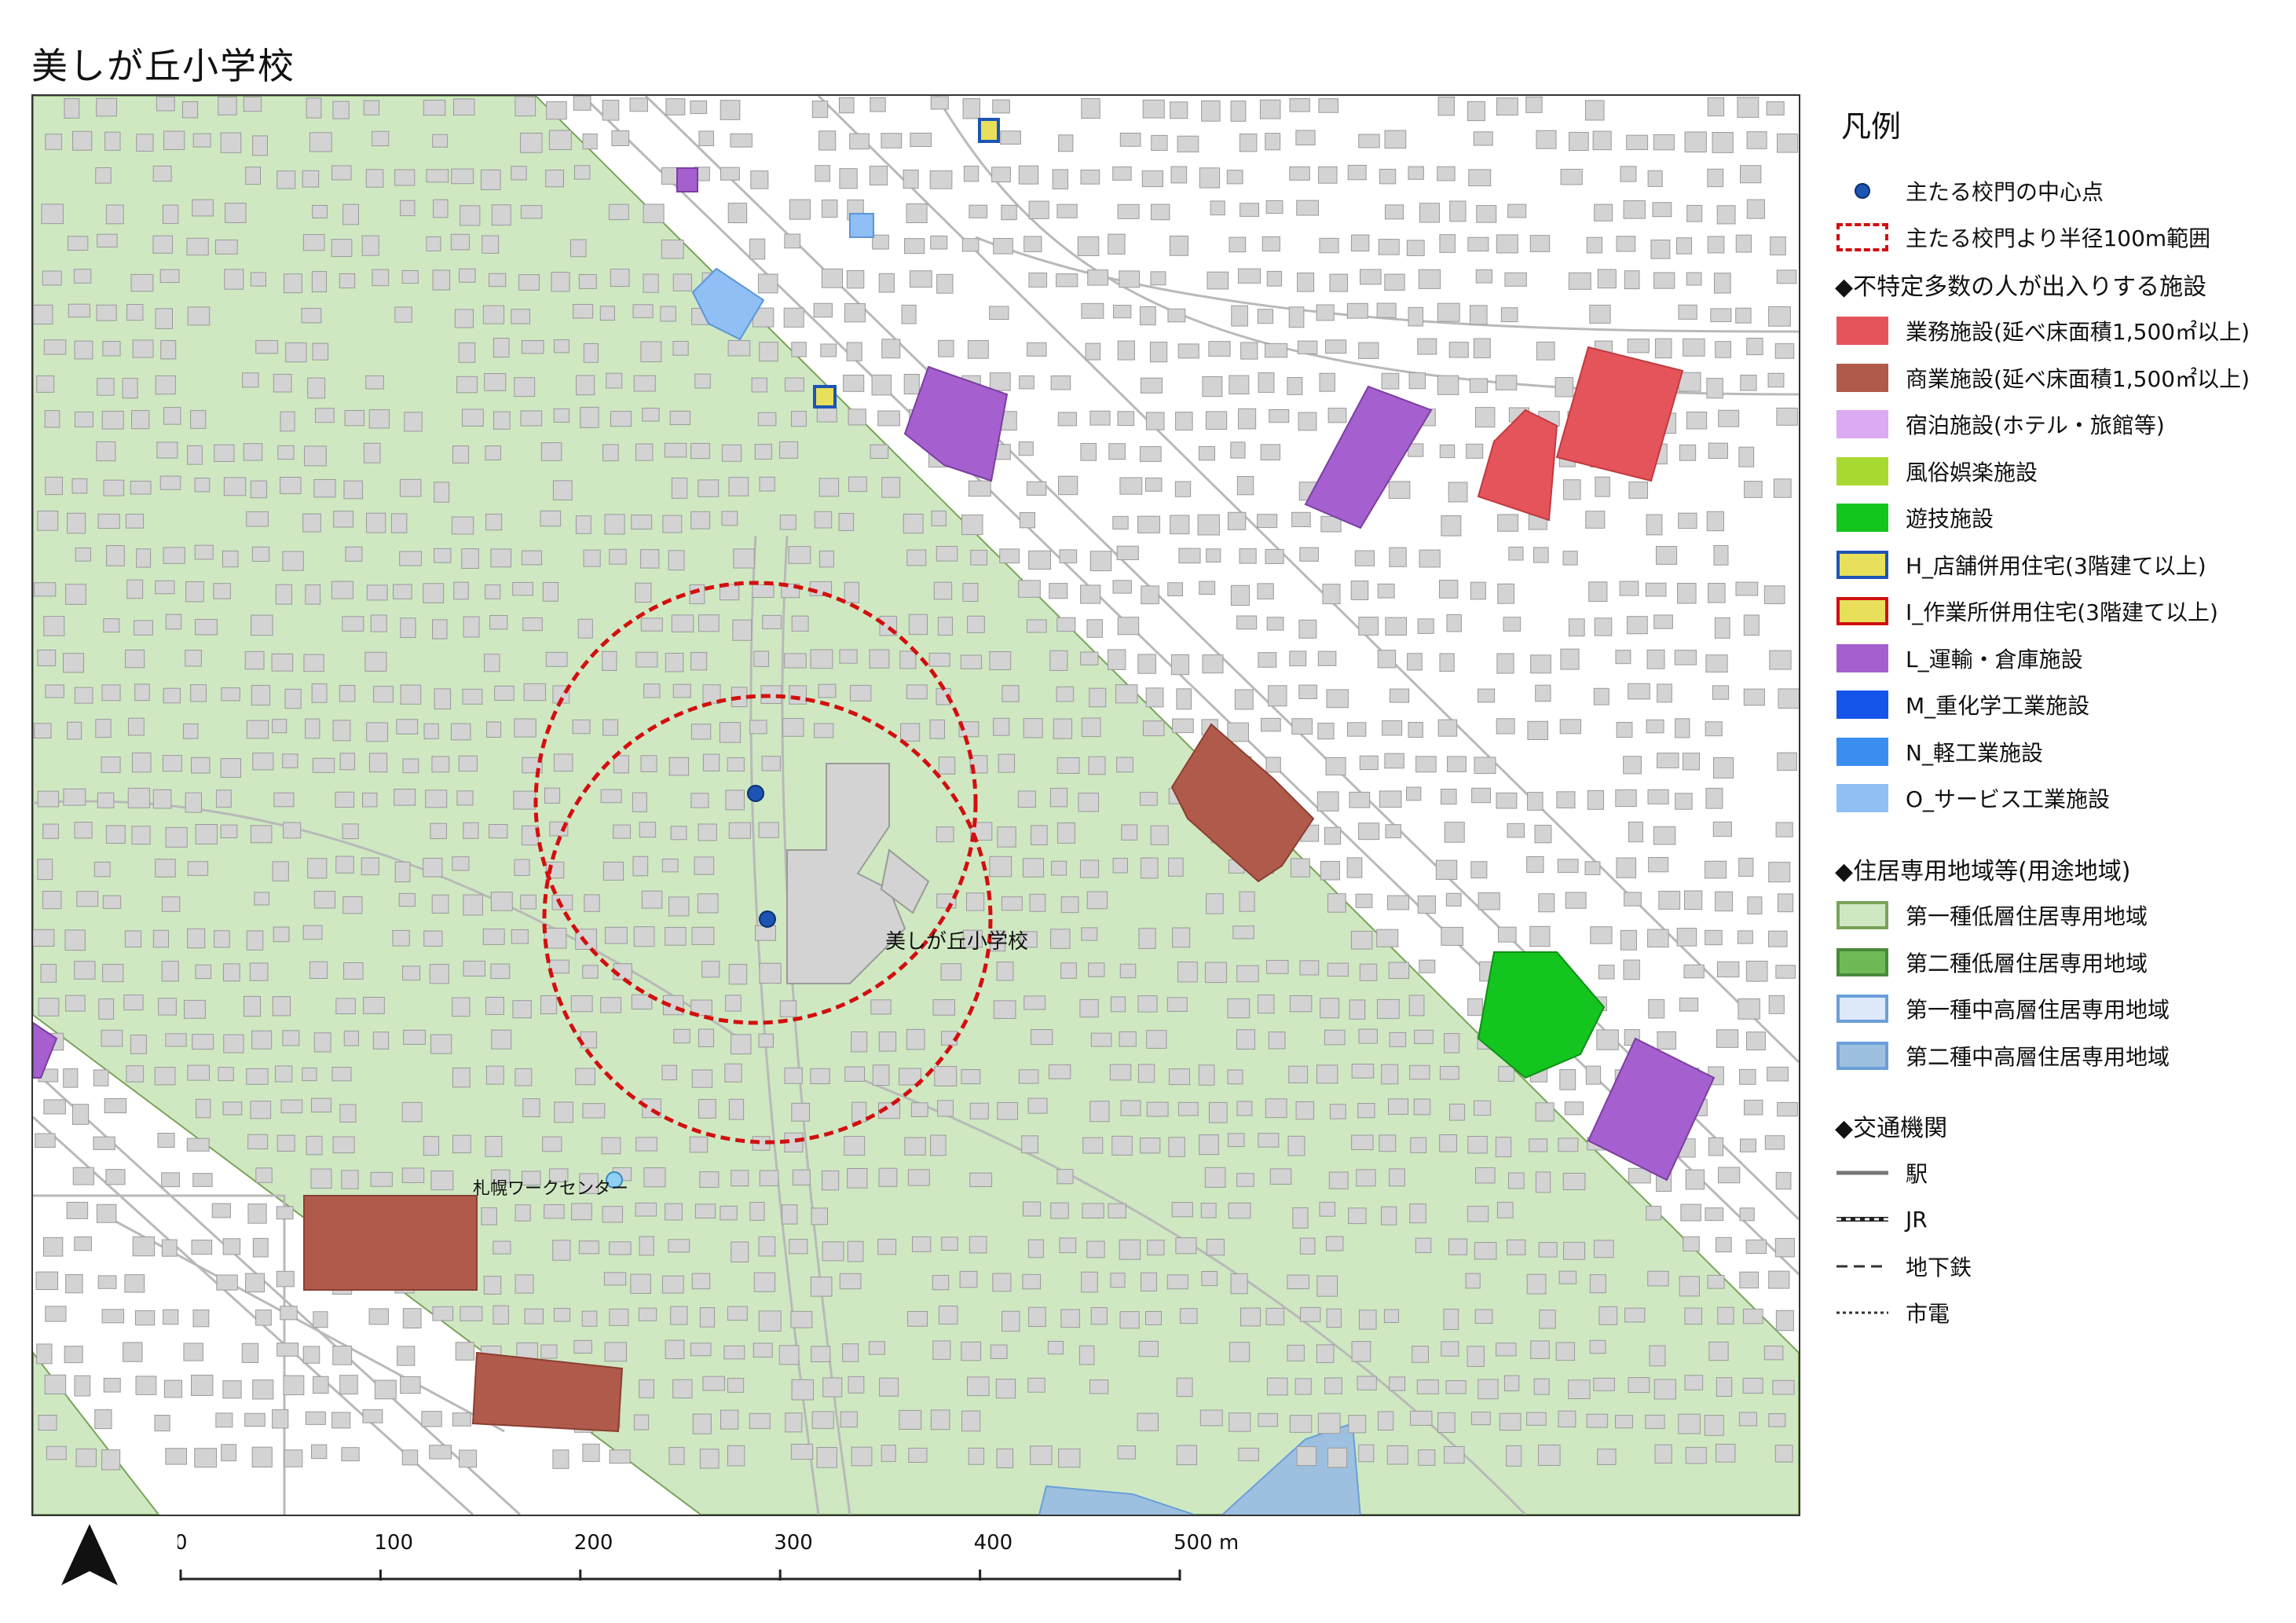  What do you see at coordinates (1863, 704) in the screenshot?
I see `legend-facility-swatch` at bounding box center [1863, 704].